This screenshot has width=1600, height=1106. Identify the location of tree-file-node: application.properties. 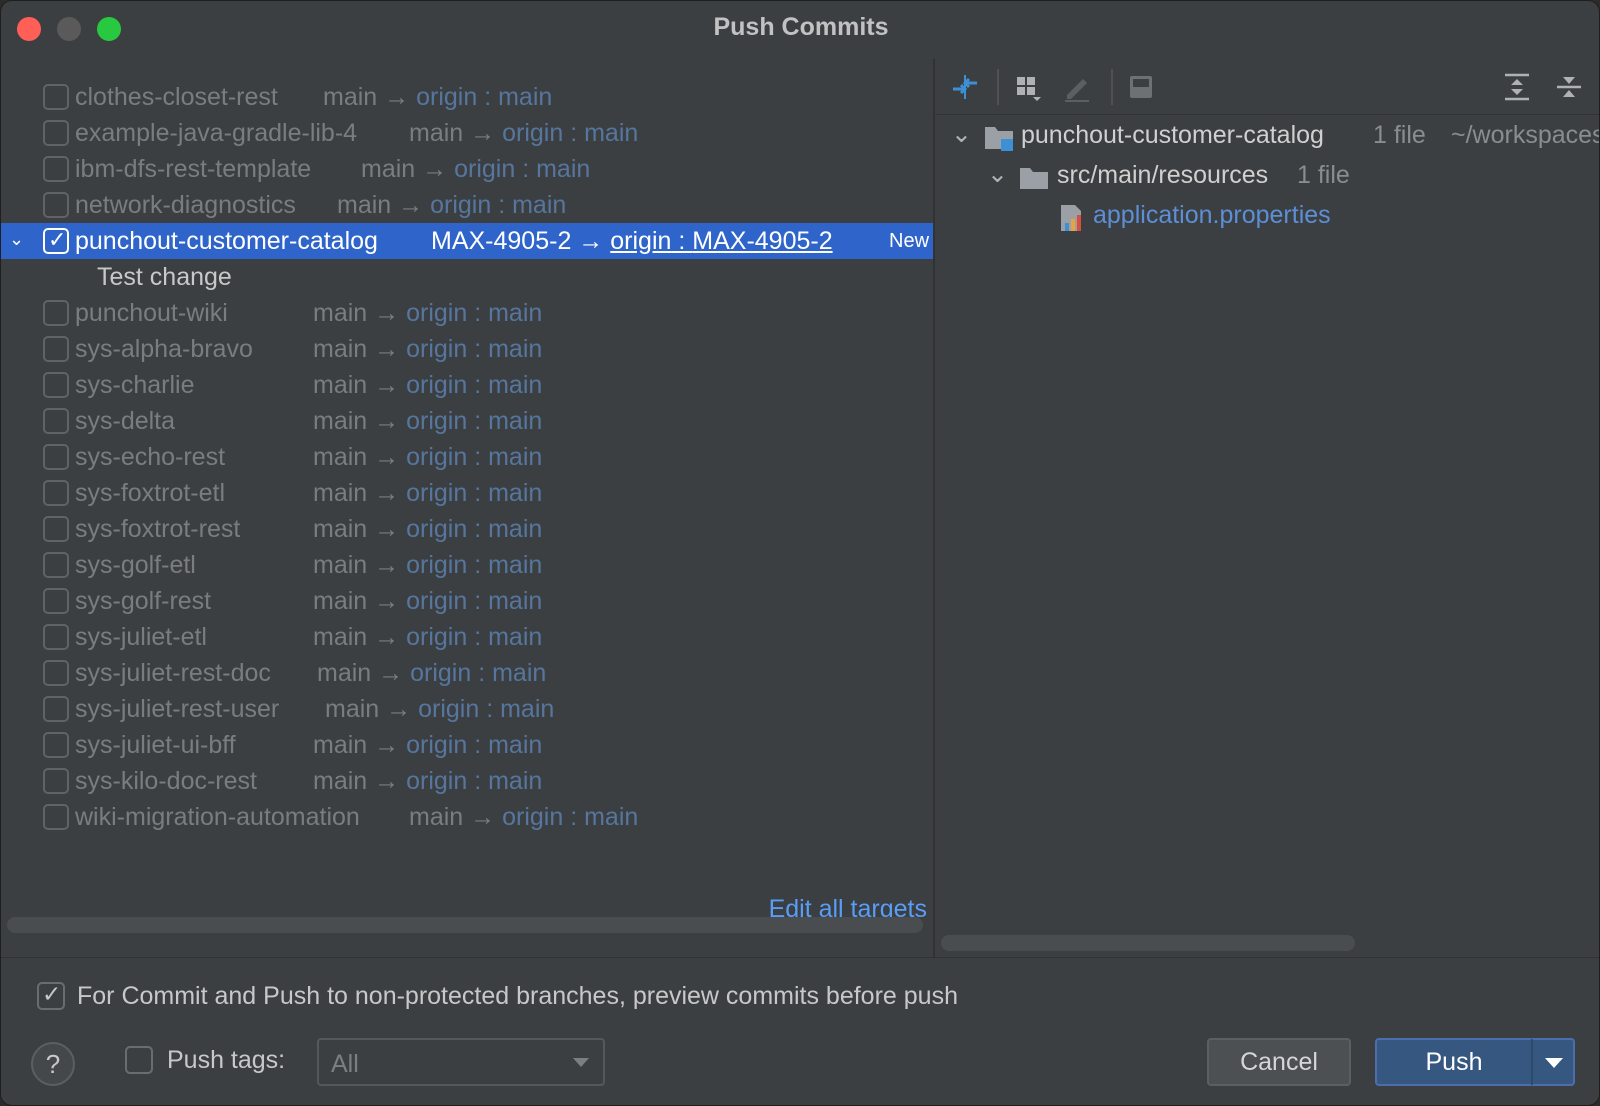
(1267, 217).